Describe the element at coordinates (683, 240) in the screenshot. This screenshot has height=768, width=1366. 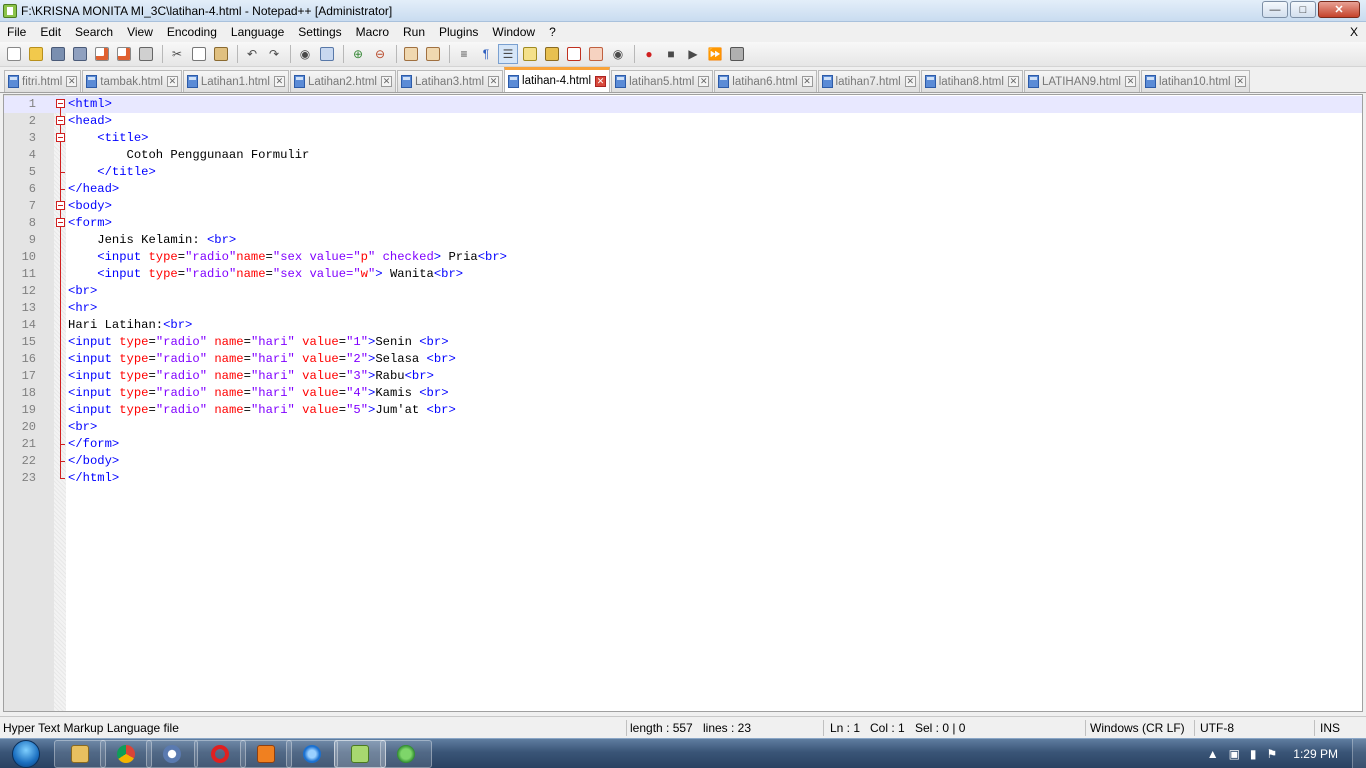
I see `code-line: 9 Jenis Kelamin: <br>` at that location.